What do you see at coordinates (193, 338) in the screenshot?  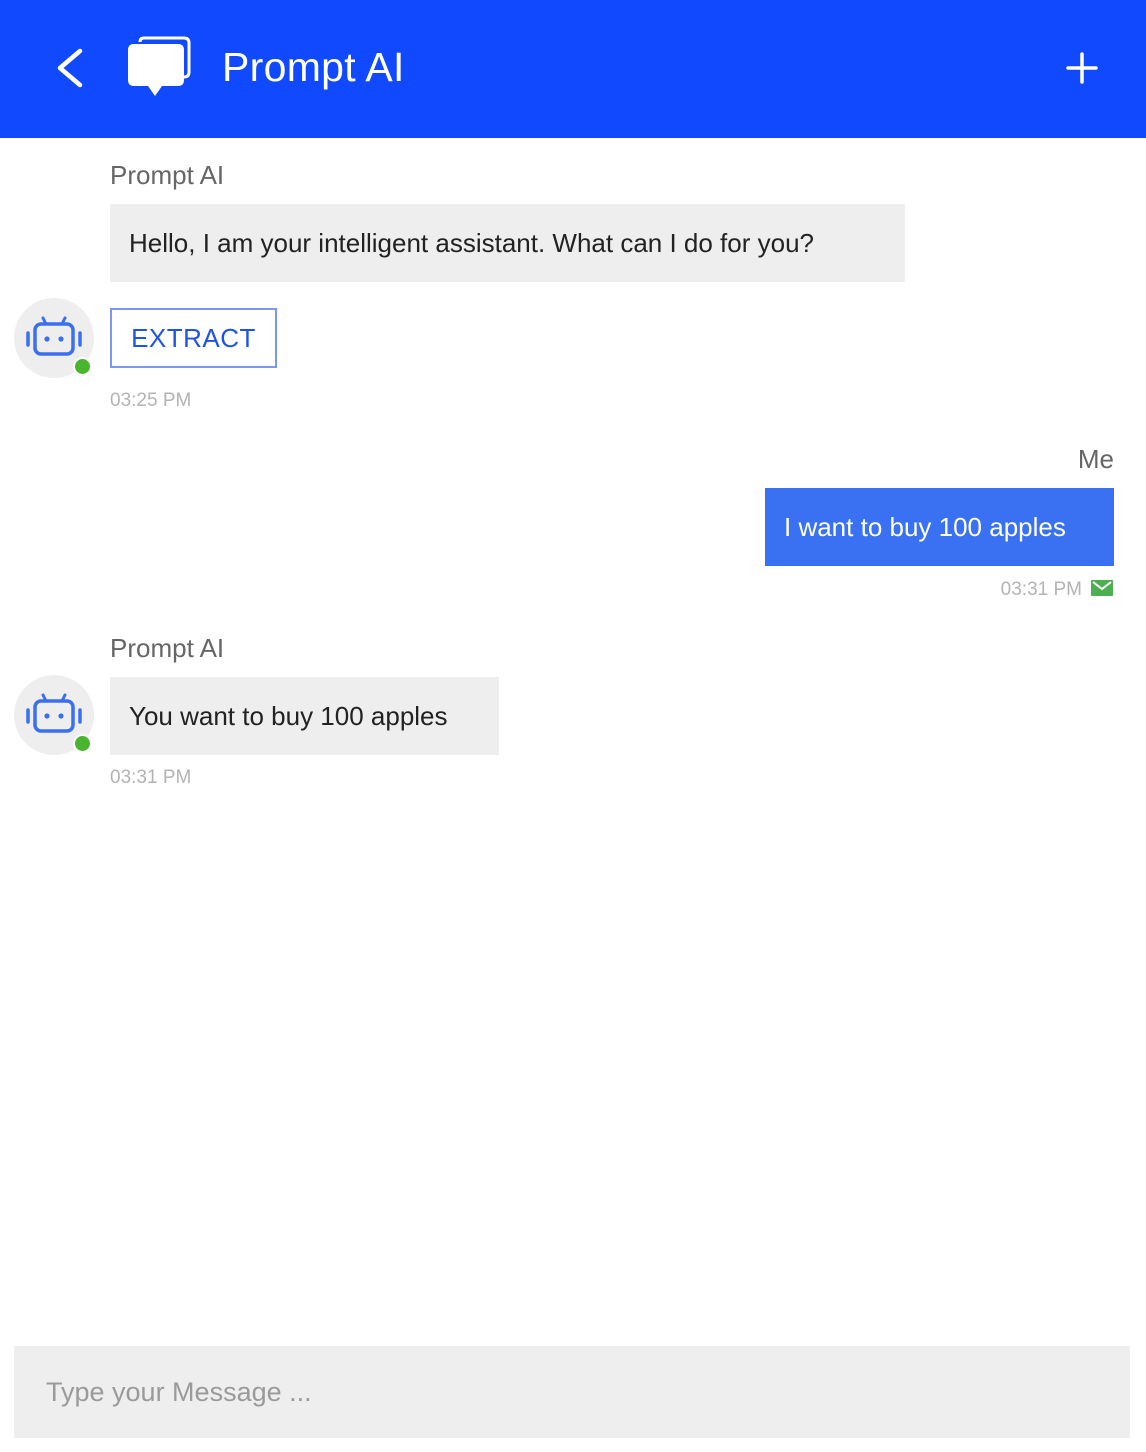 I see `extract-button: EXTRACT` at bounding box center [193, 338].